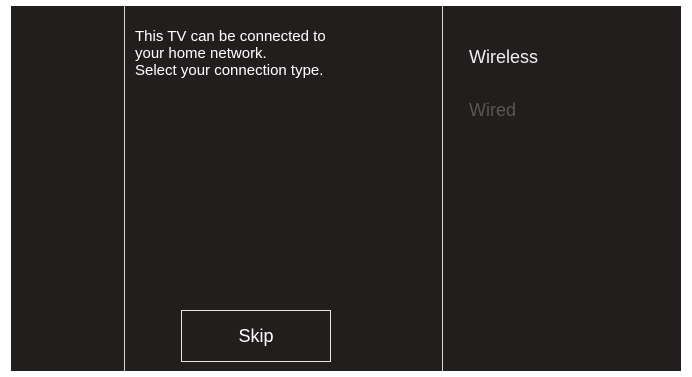 The height and width of the screenshot is (377, 692). I want to click on connection-type-list: Wireless Wired, so click(503, 97).